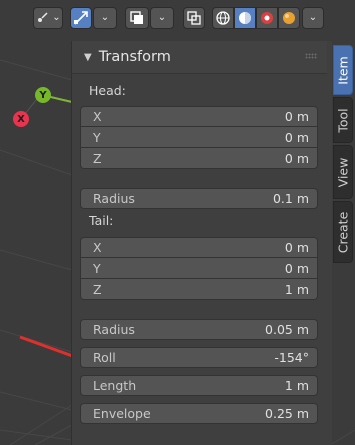 The height and width of the screenshot is (445, 355). I want to click on tab-label: Tool, so click(343, 120).